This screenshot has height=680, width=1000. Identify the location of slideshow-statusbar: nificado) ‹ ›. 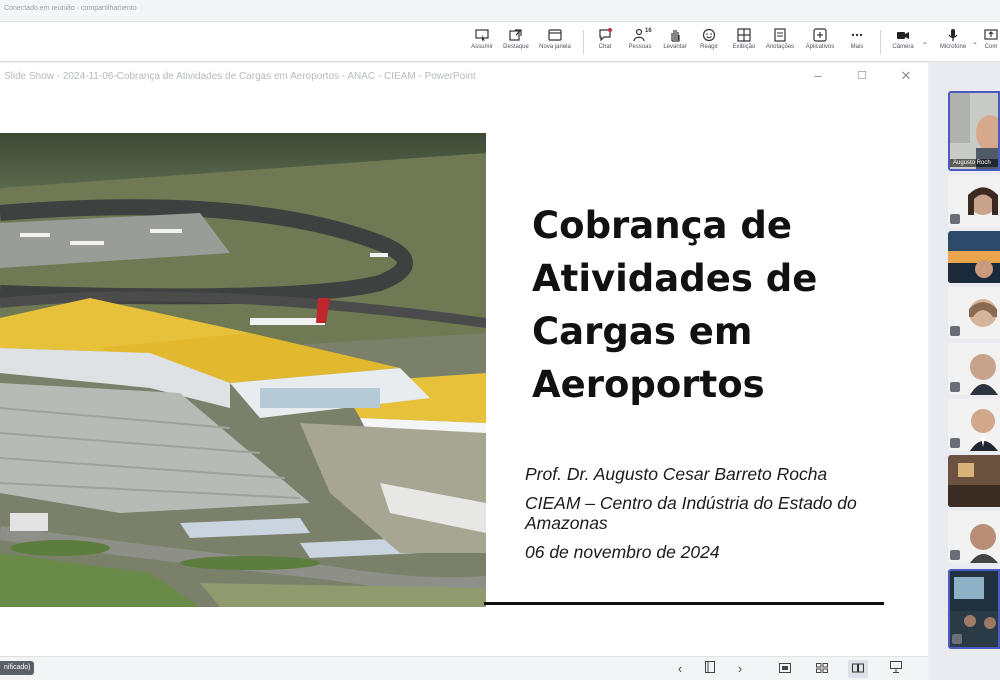
(464, 668).